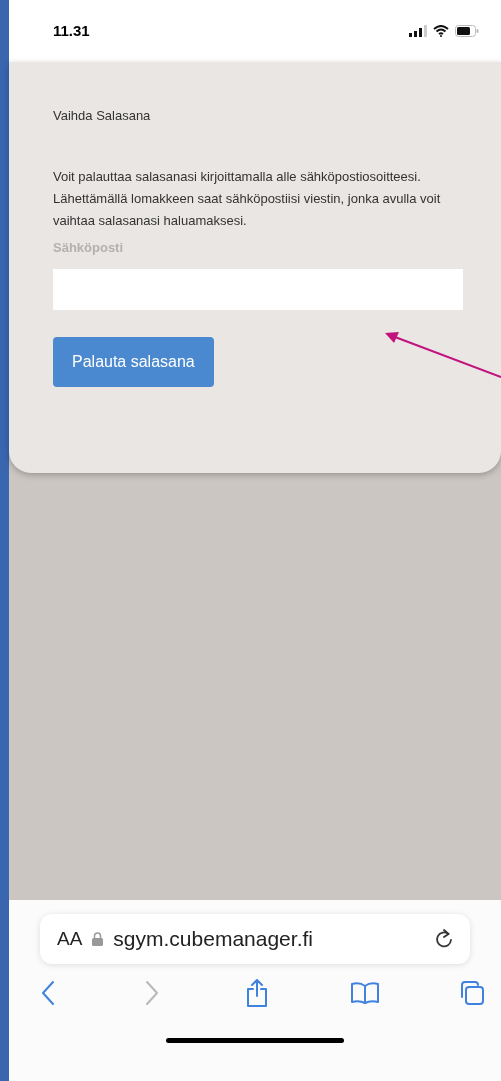 The height and width of the screenshot is (1081, 501). I want to click on form-title: Vaihda Salasana, so click(102, 116).